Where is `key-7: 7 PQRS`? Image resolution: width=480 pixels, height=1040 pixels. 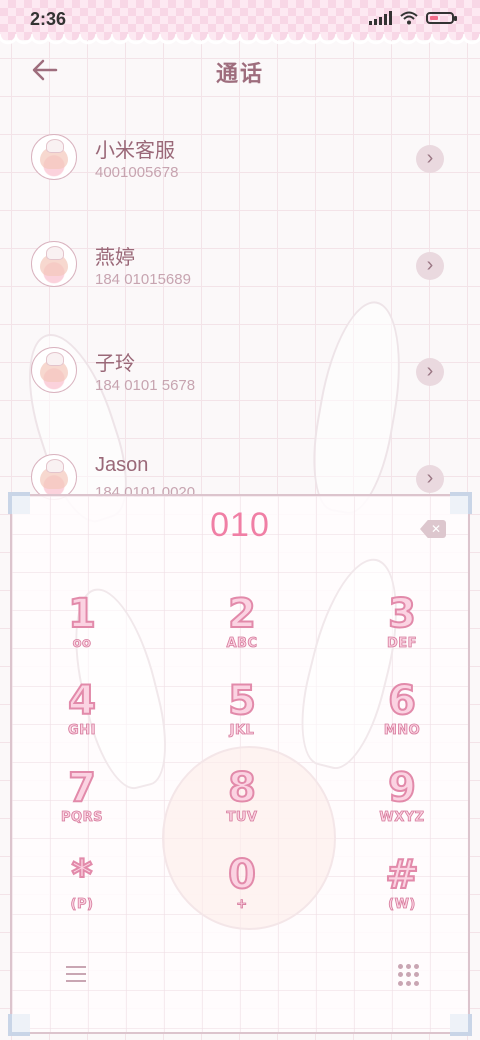
key-7: 7 PQRS is located at coordinates (82, 805).